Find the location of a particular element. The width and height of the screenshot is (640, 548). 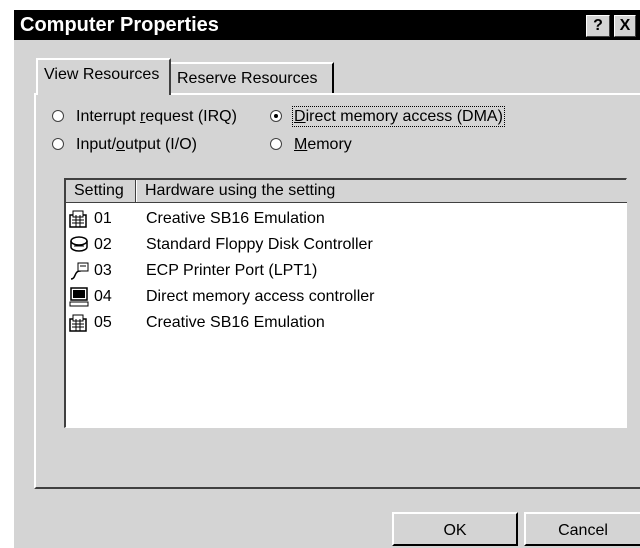

list-item: 03 ECP Printer Port (LPT1) is located at coordinates (346, 271).